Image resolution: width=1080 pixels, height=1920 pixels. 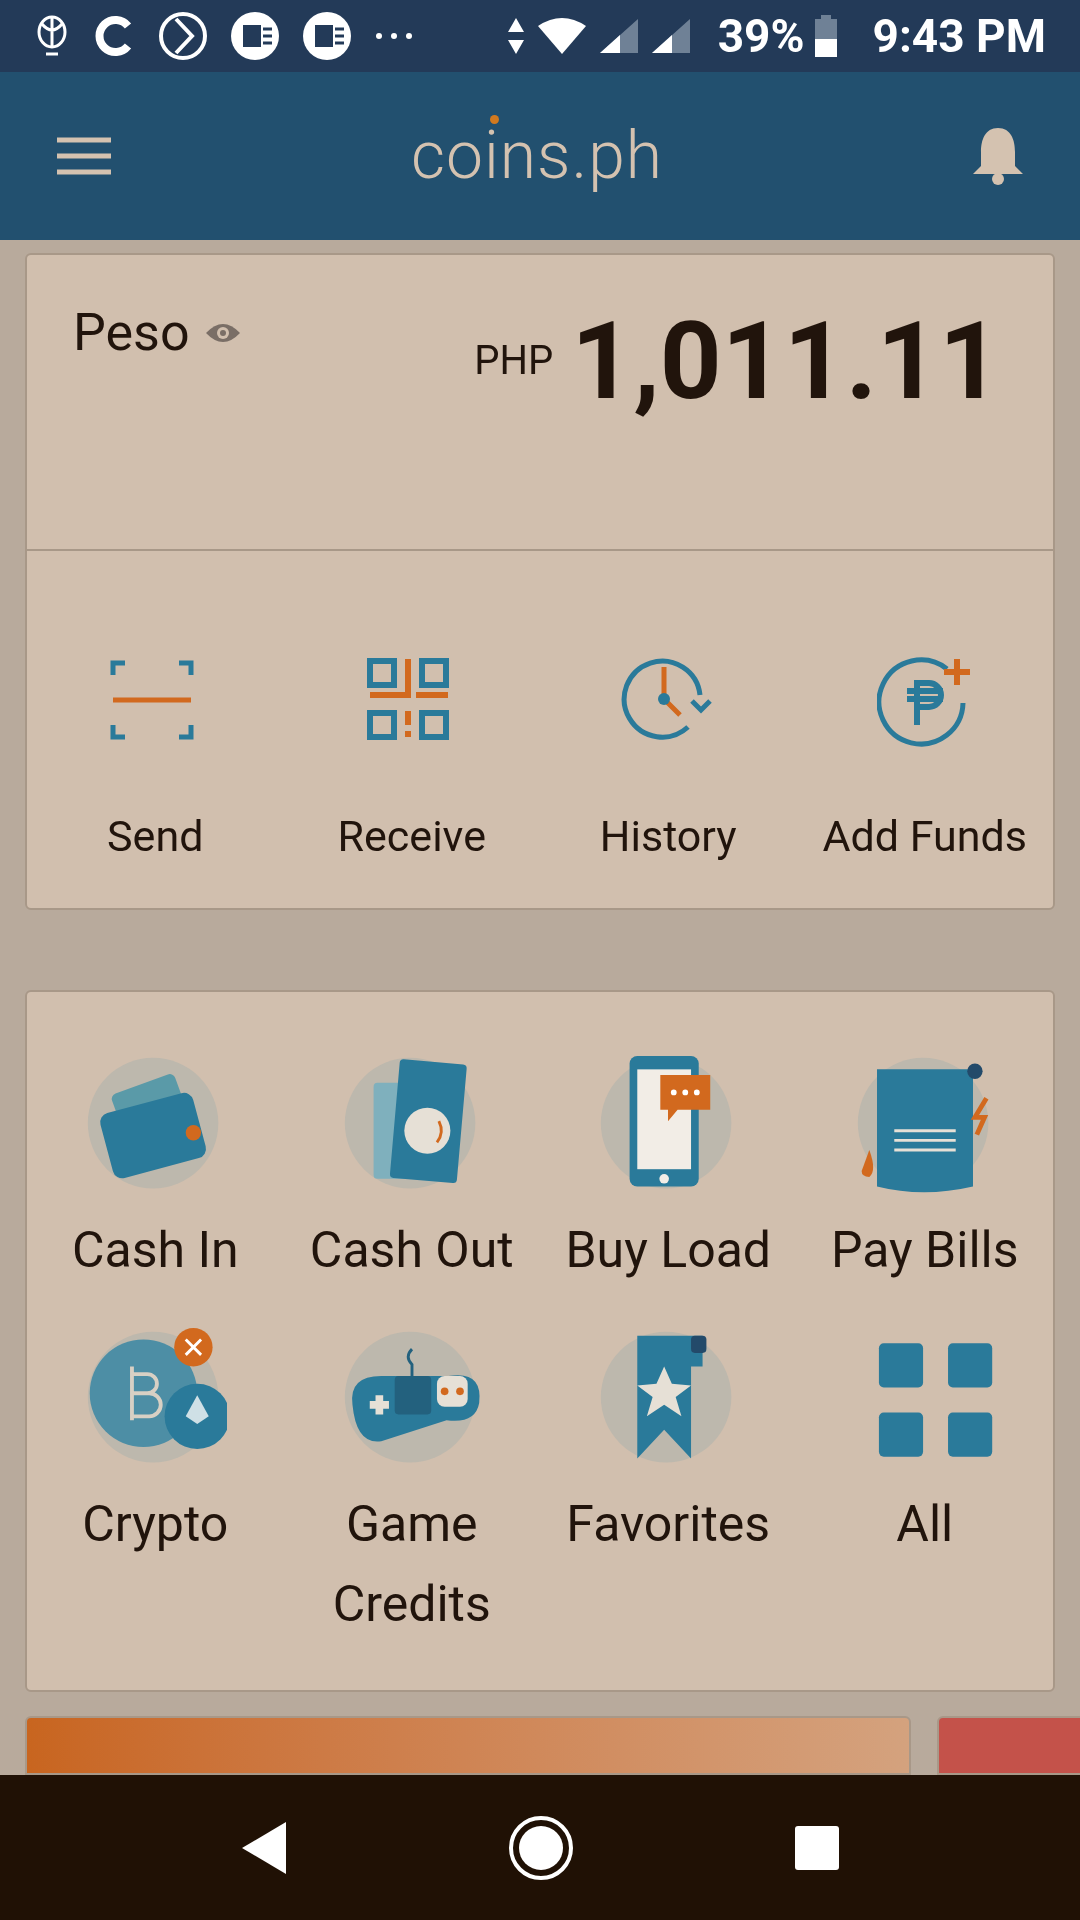 I want to click on service-label: Buy Load, so click(x=668, y=1250).